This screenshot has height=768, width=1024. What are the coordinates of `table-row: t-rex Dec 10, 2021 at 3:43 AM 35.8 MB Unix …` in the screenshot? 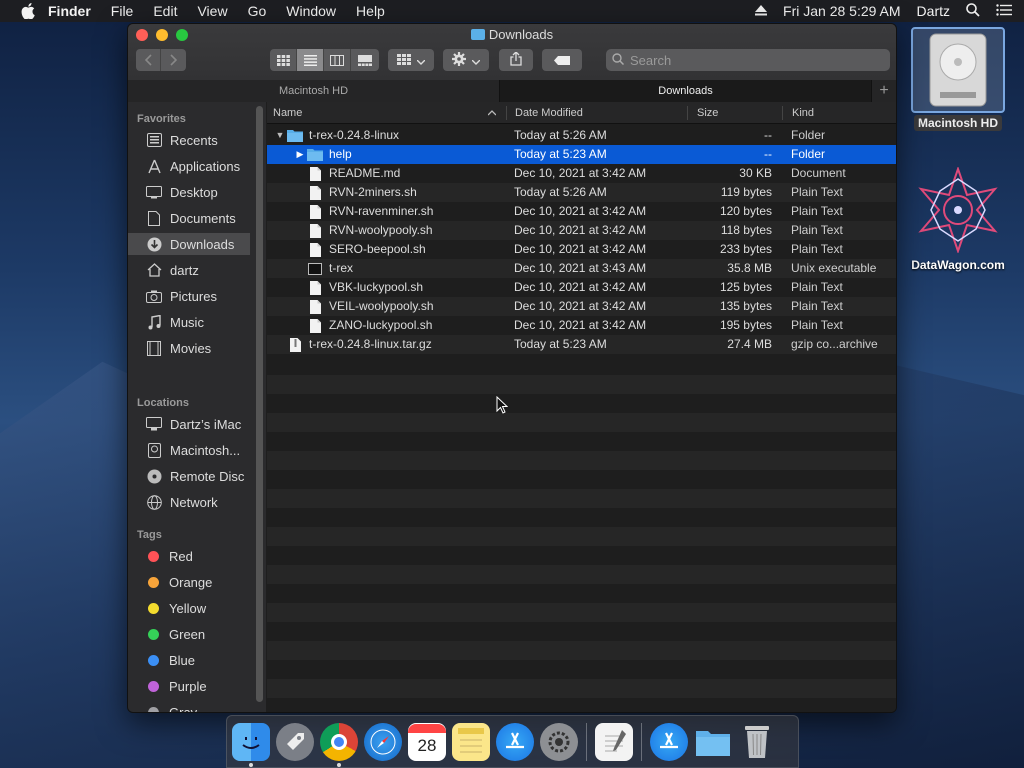 It's located at (581, 268).